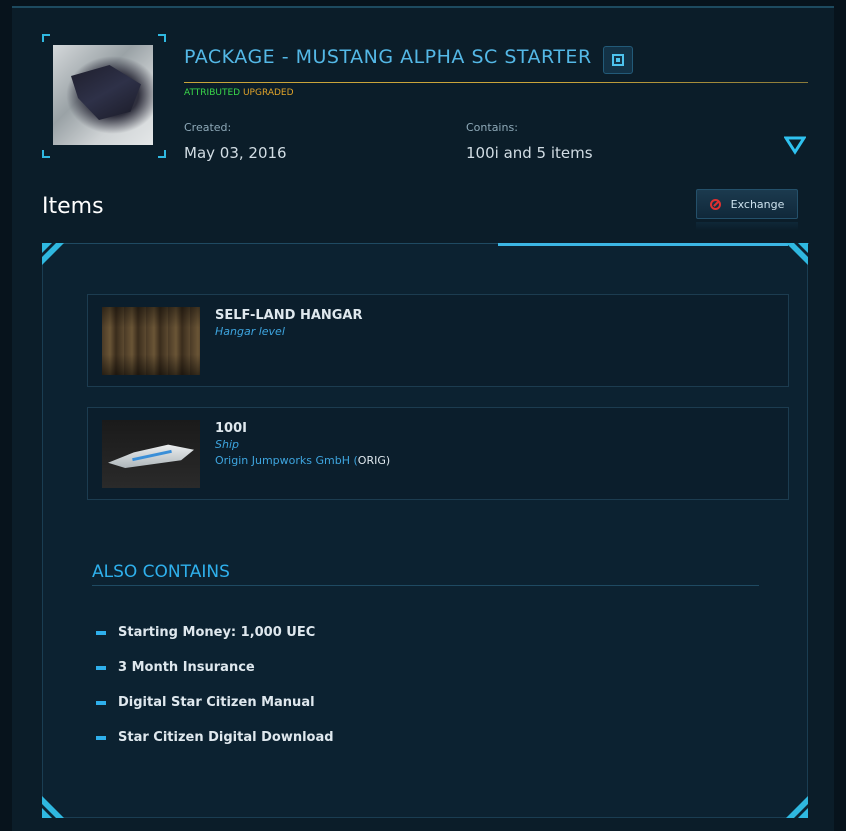 This screenshot has width=846, height=831. I want to click on ship-image-shape, so click(106, 92).